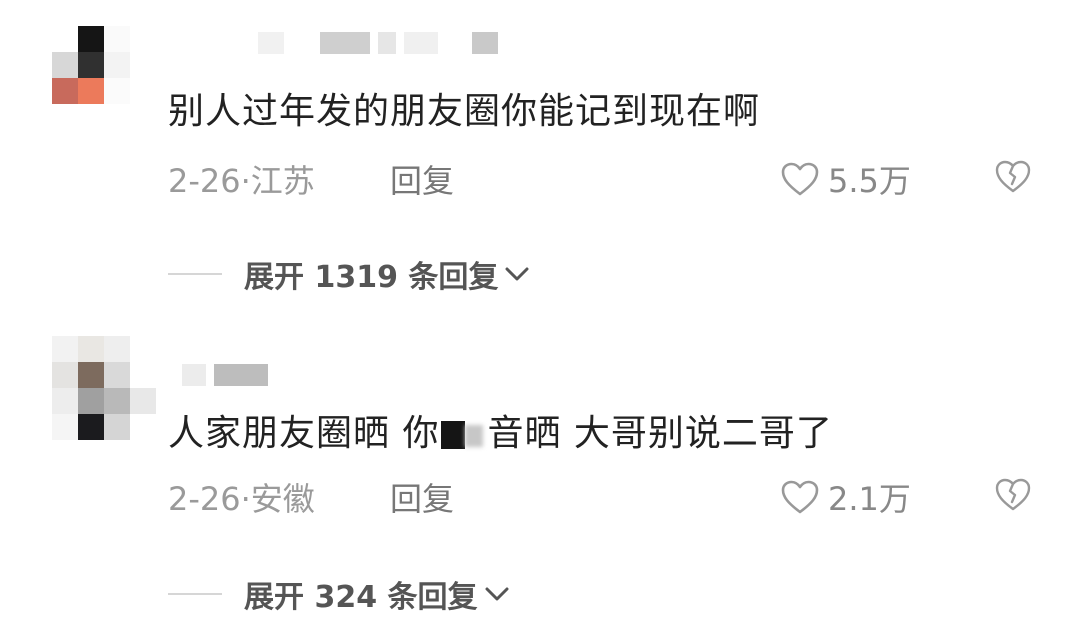 The width and height of the screenshot is (1080, 642). I want to click on comment-text-part: 音晒 大哥别说二哥了, so click(660, 433).